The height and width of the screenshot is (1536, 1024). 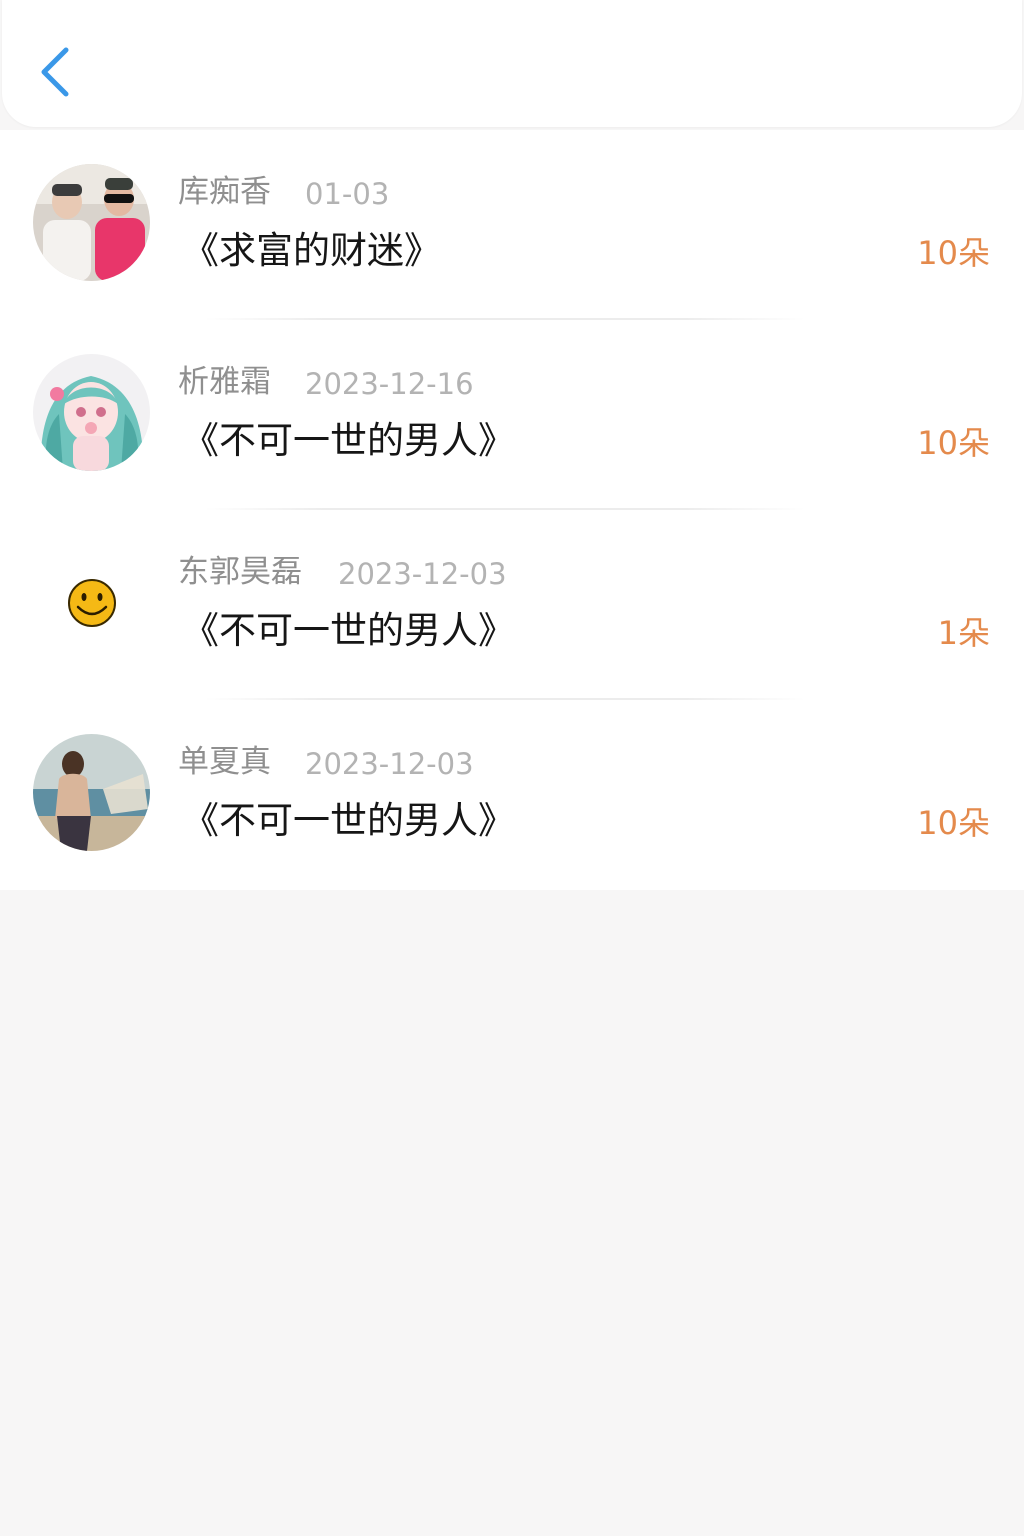 What do you see at coordinates (512, 63) in the screenshot?
I see `top-bar` at bounding box center [512, 63].